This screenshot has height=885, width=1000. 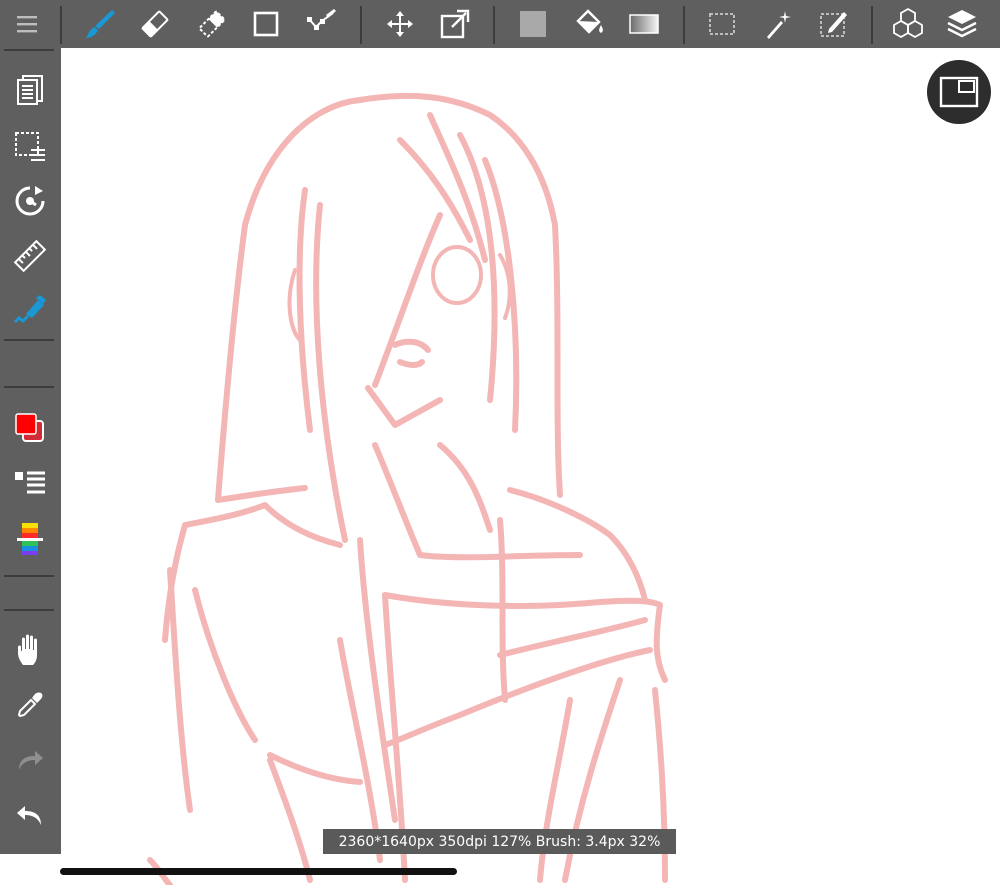 I want to click on blur-icon, so click(x=212, y=24).